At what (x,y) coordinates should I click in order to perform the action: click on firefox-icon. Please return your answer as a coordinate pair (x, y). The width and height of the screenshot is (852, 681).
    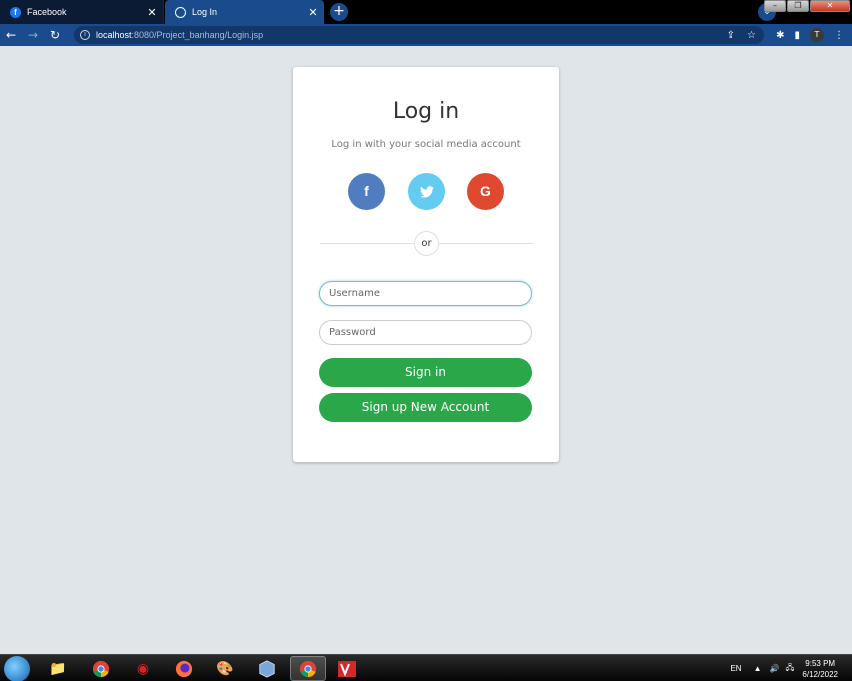
    Looking at the image, I should click on (184, 668).